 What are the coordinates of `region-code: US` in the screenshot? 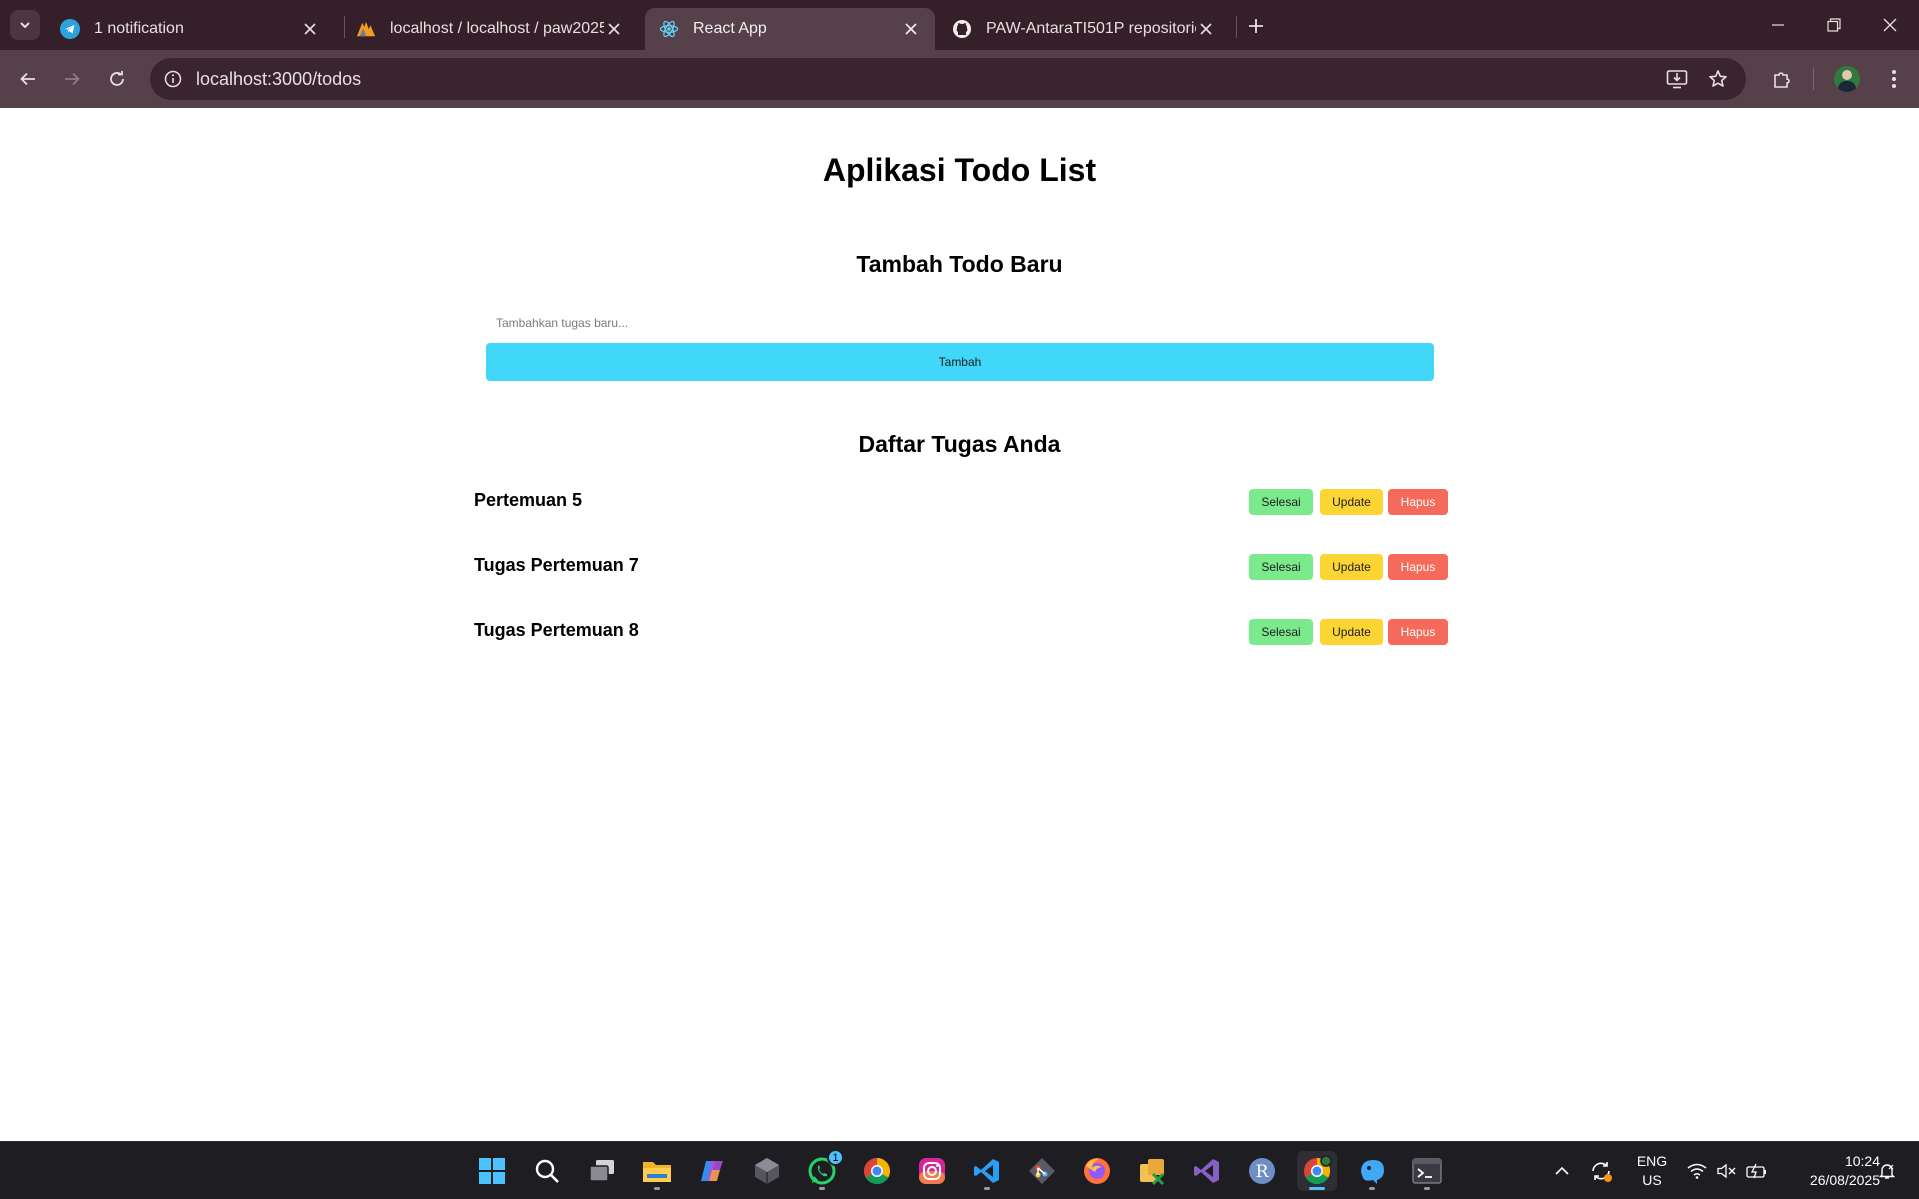 It's located at (1652, 1180).